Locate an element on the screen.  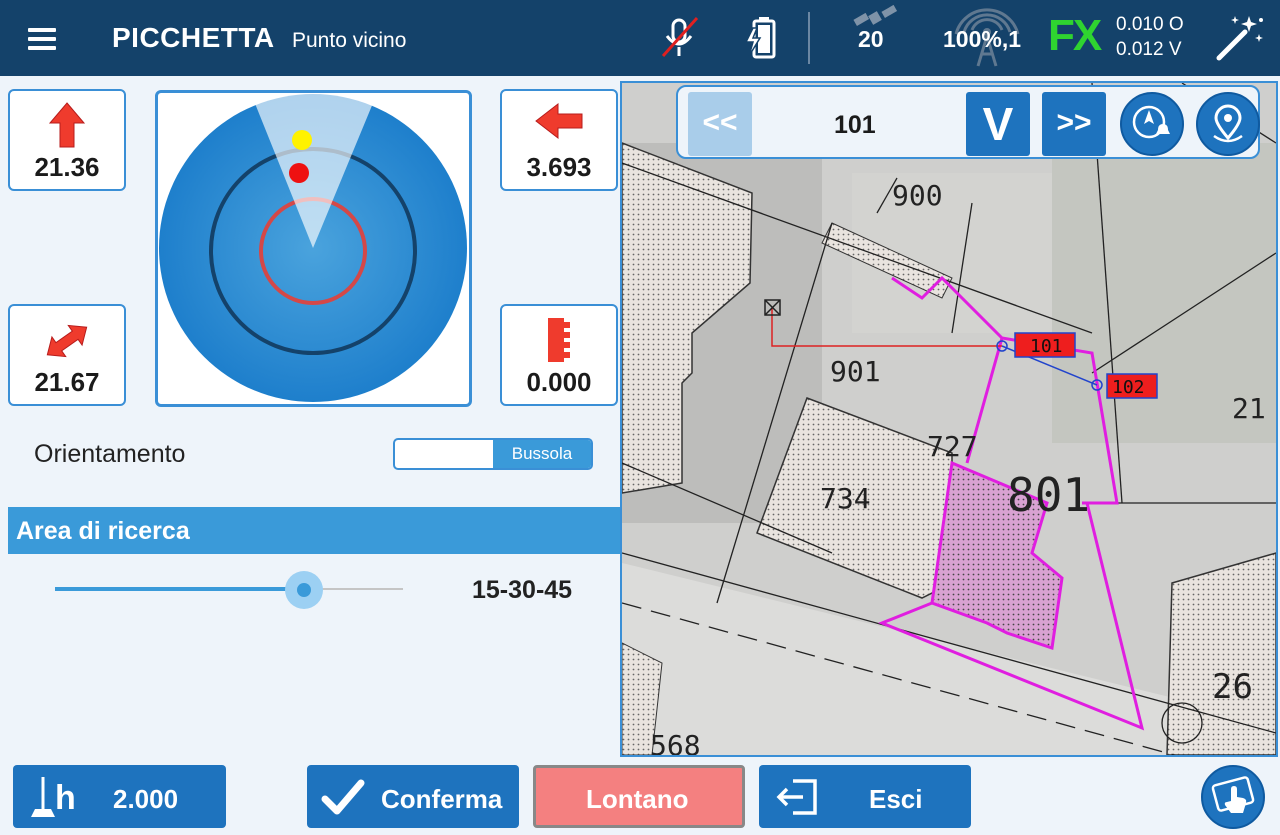
distance-value: 21.67 is located at coordinates (67, 382).